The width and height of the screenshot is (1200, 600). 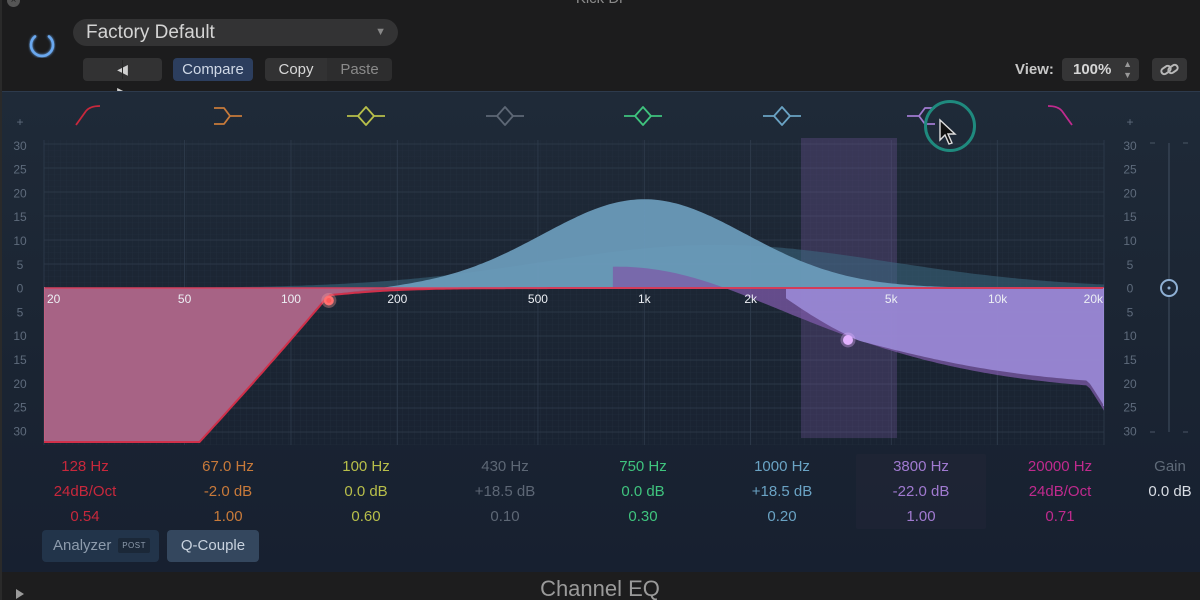 What do you see at coordinates (921, 466) in the screenshot?
I see `band-freq-value: 3800 Hz` at bounding box center [921, 466].